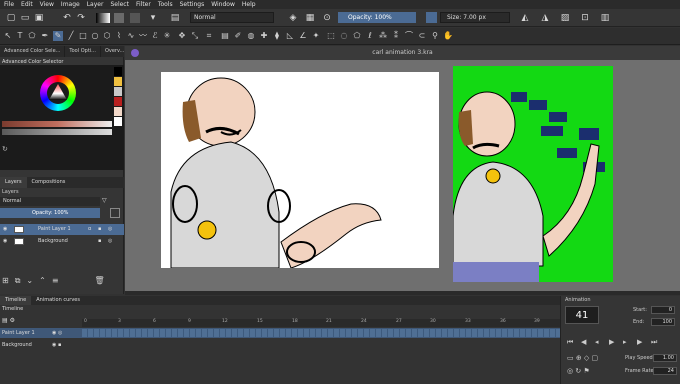 This screenshot has width=680, height=384. What do you see at coordinates (225, 36) in the screenshot?
I see `gradient-tool-icon: ▤` at bounding box center [225, 36].